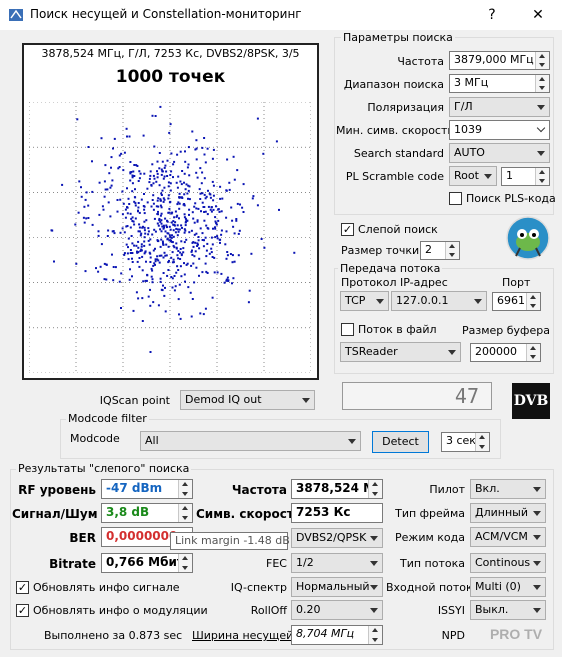 The height and width of the screenshot is (657, 562). What do you see at coordinates (508, 537) in the screenshot?
I see `code-mode-select: ACM/VCM` at bounding box center [508, 537].